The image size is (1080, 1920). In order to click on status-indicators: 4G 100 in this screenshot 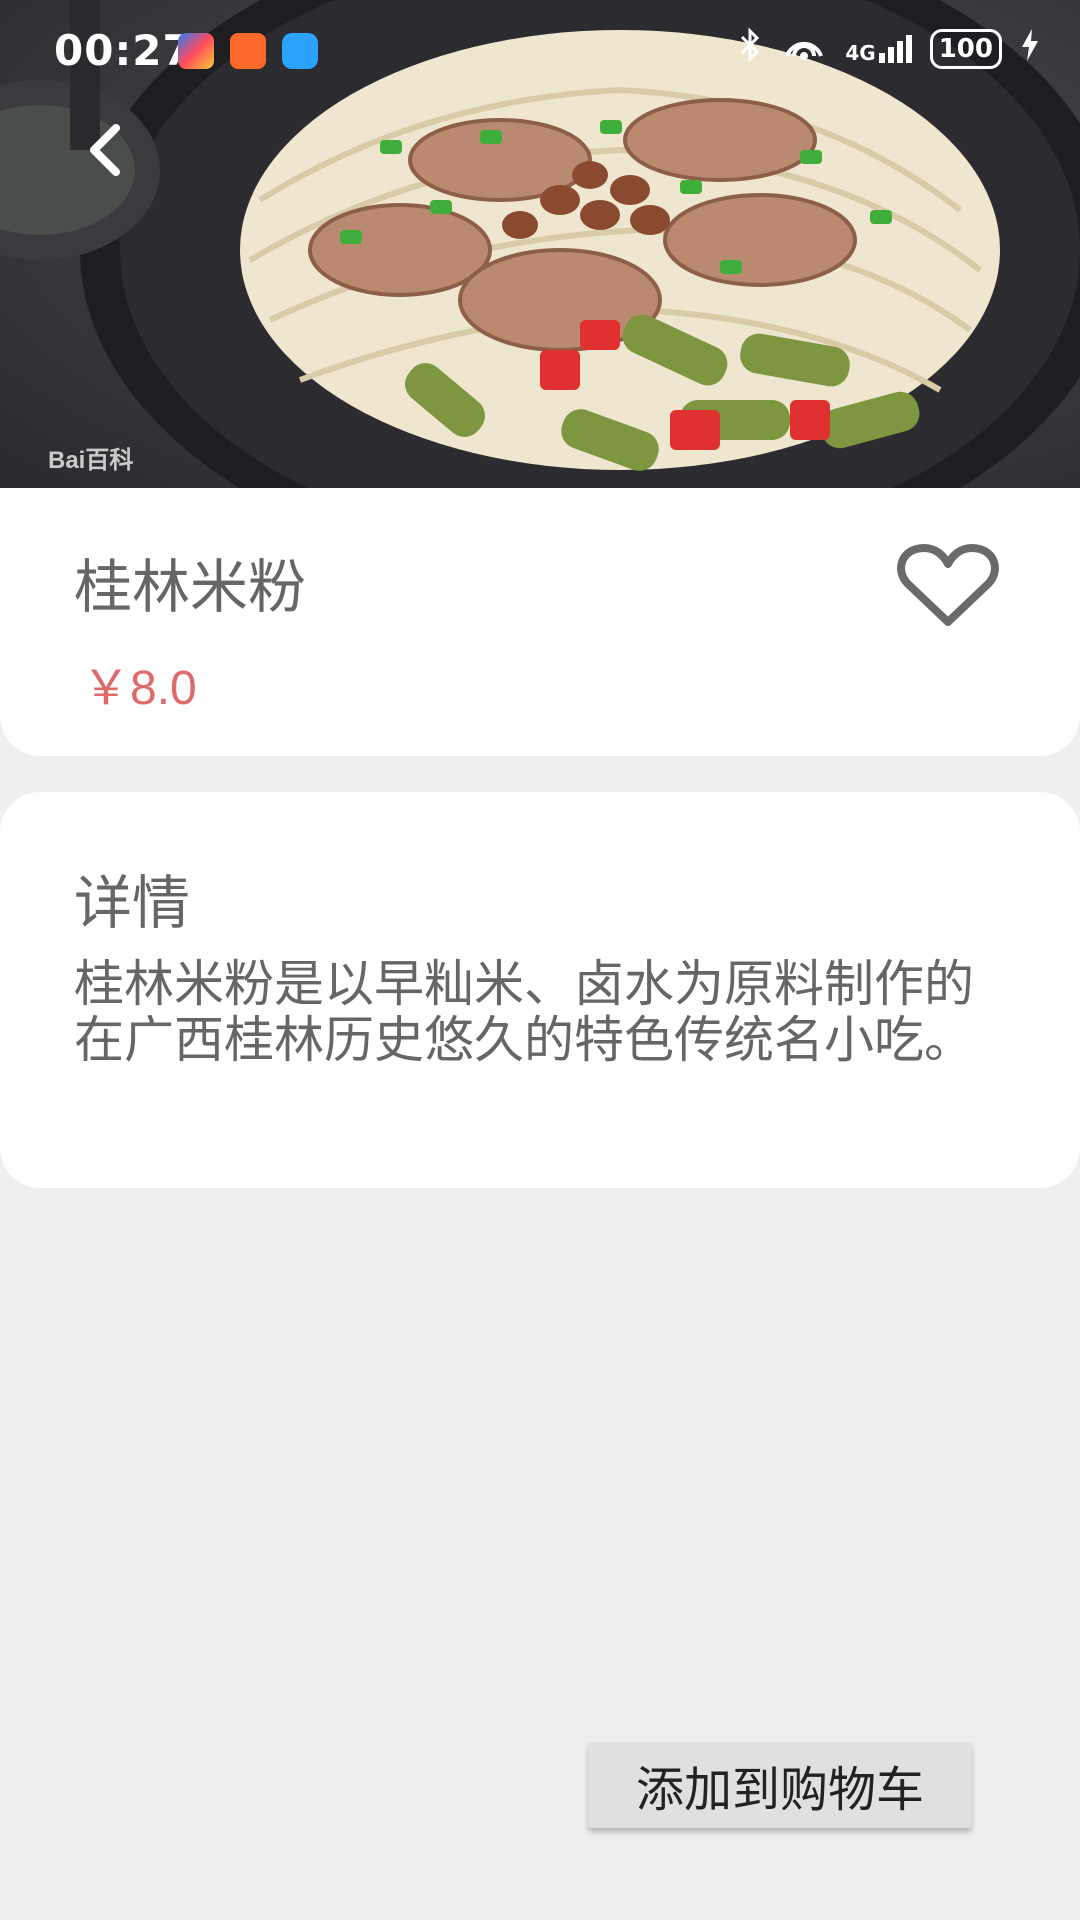, I will do `click(888, 48)`.